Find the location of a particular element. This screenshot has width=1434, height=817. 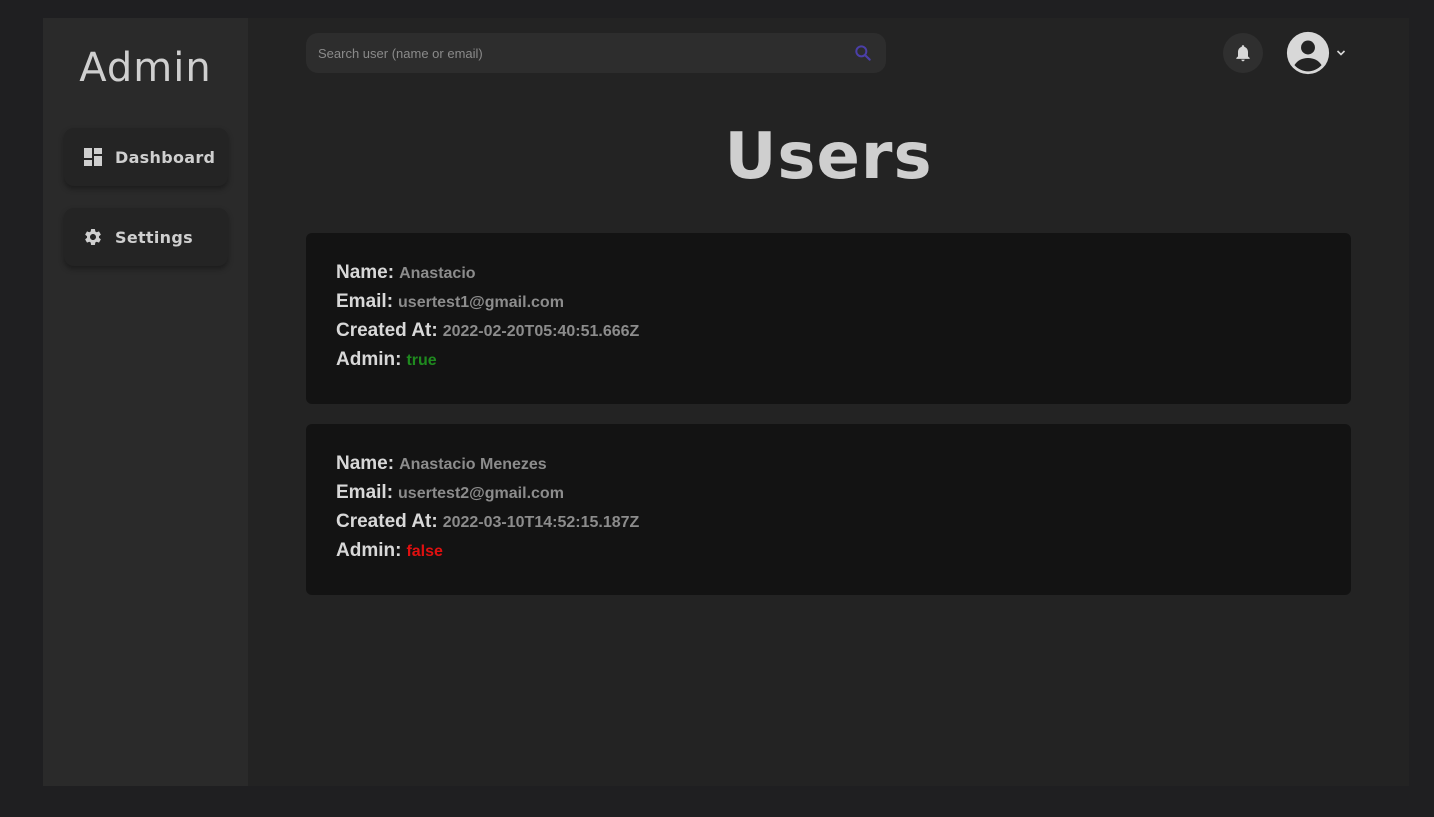

search-input is located at coordinates (579, 53).